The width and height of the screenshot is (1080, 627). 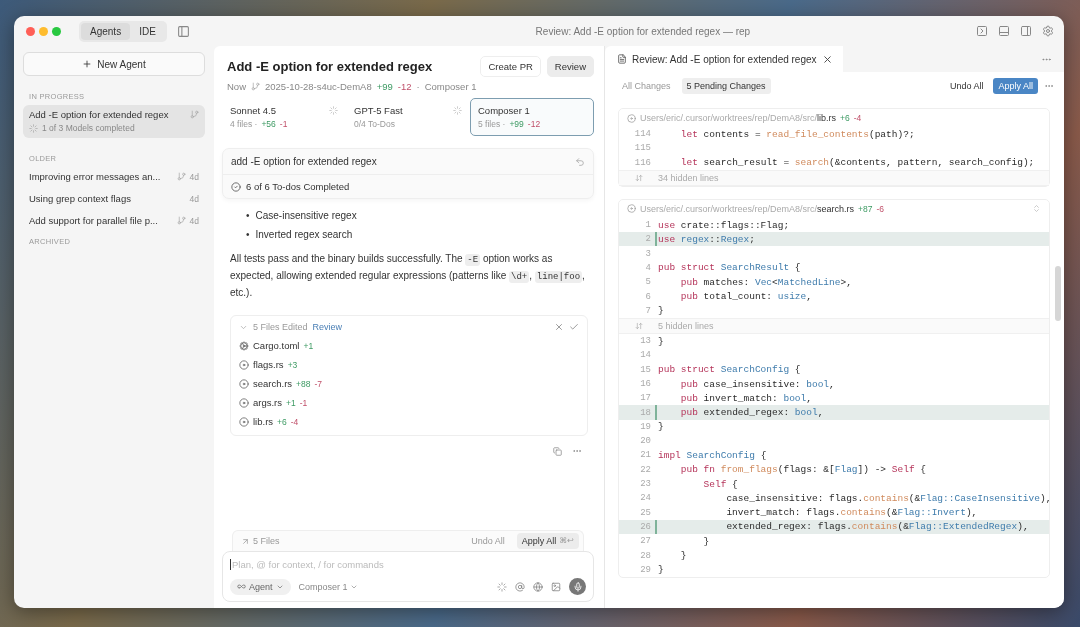 What do you see at coordinates (547, 541) in the screenshot?
I see `apply-all-button: Apply All ⌘↩` at bounding box center [547, 541].